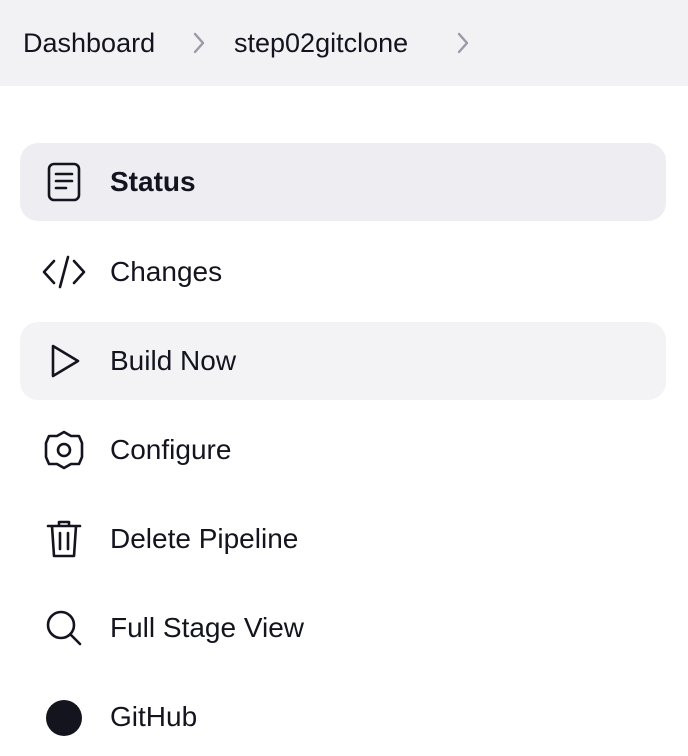 This screenshot has height=756, width=688. I want to click on github-icon, so click(64, 717).